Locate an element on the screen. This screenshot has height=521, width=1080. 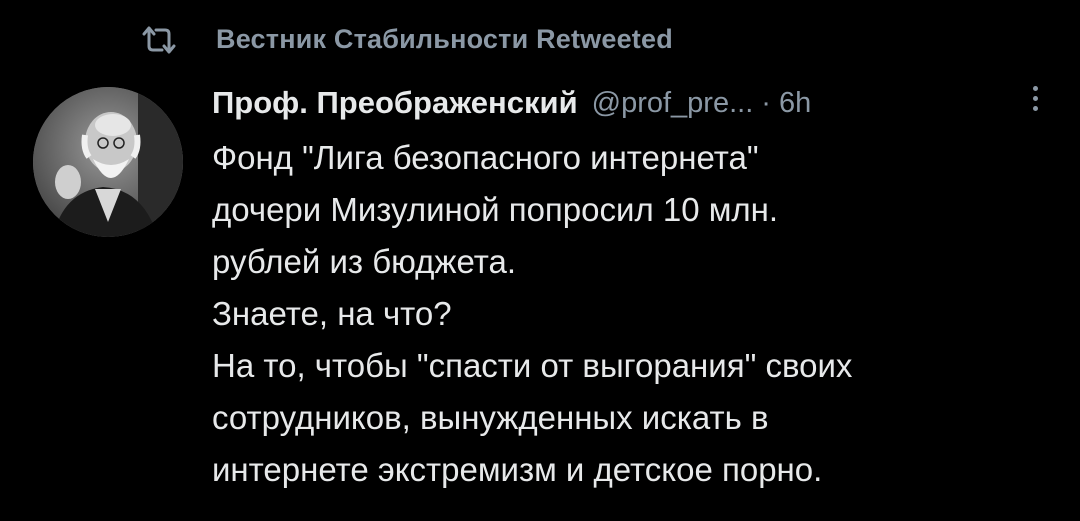
more-vertical-icon is located at coordinates (1035, 103).